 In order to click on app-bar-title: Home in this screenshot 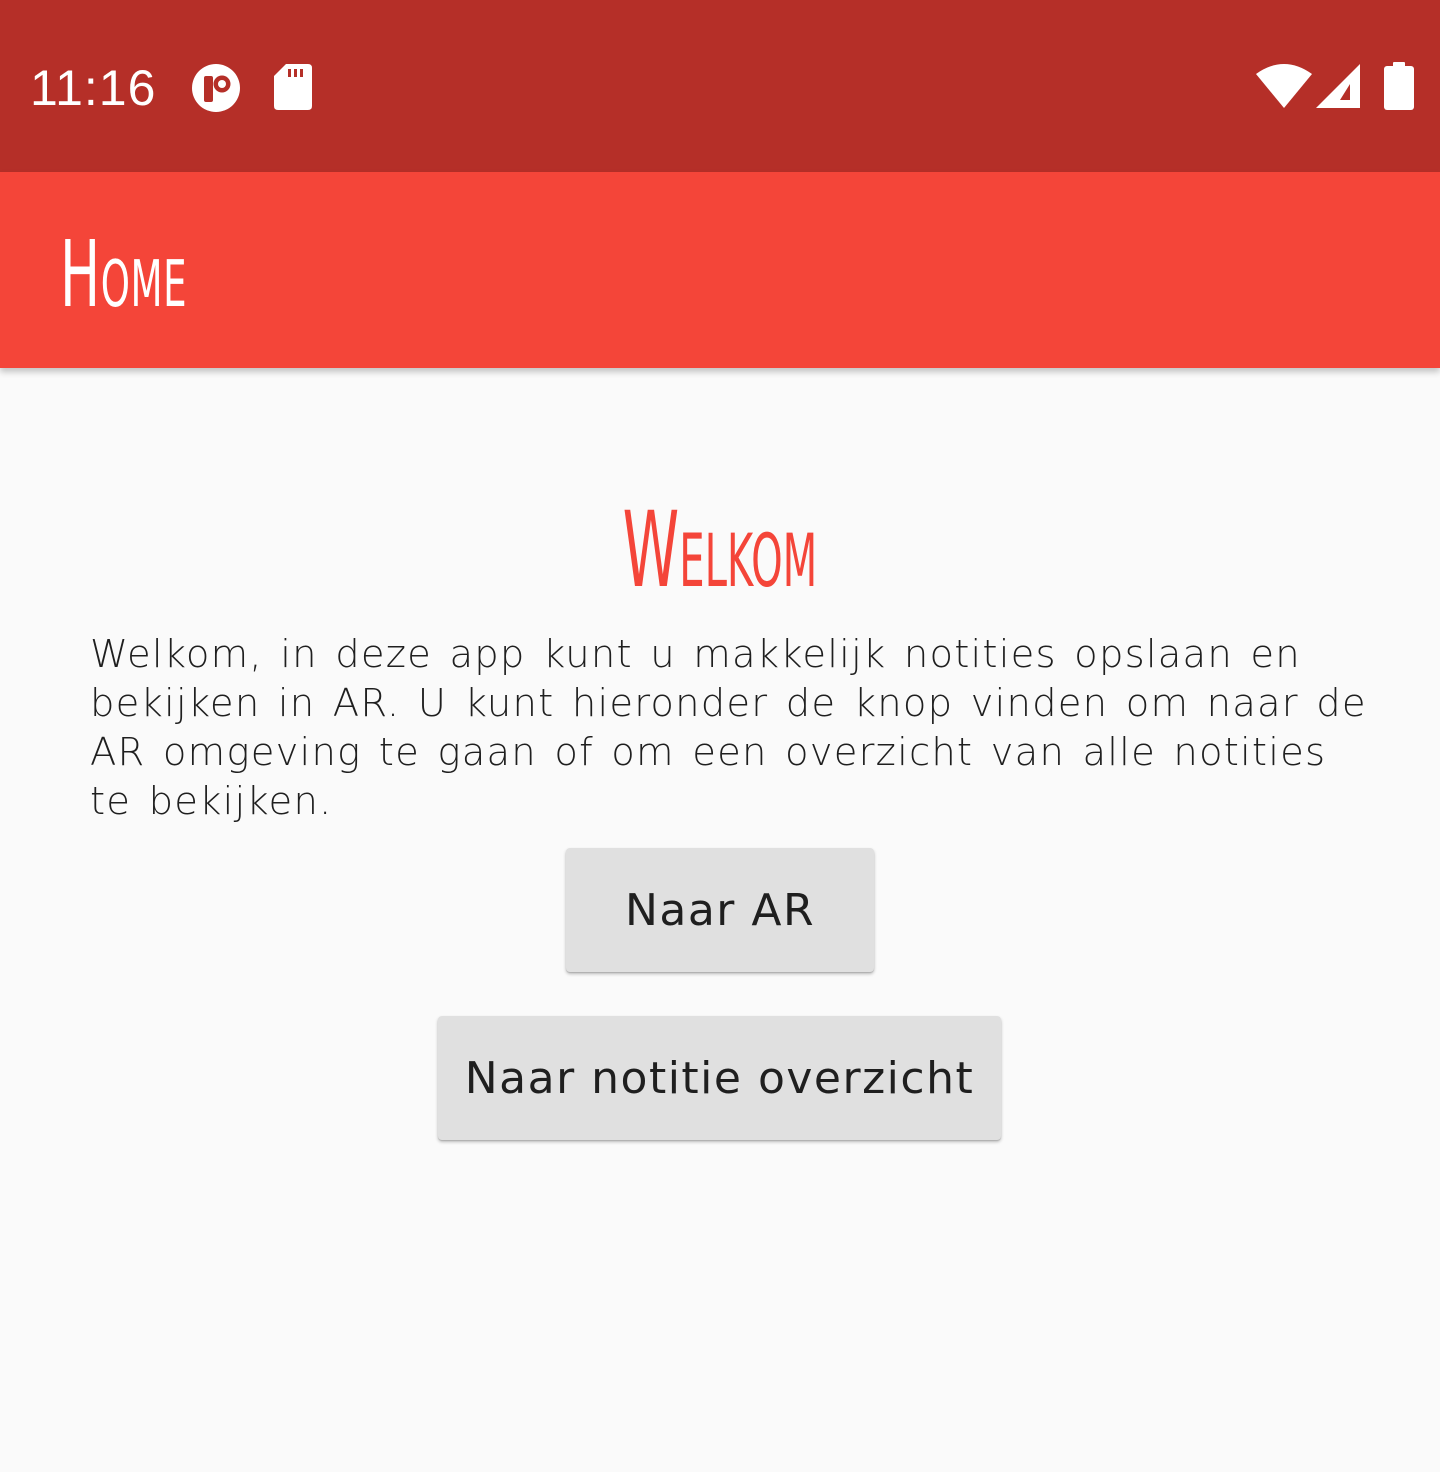, I will do `click(124, 274)`.